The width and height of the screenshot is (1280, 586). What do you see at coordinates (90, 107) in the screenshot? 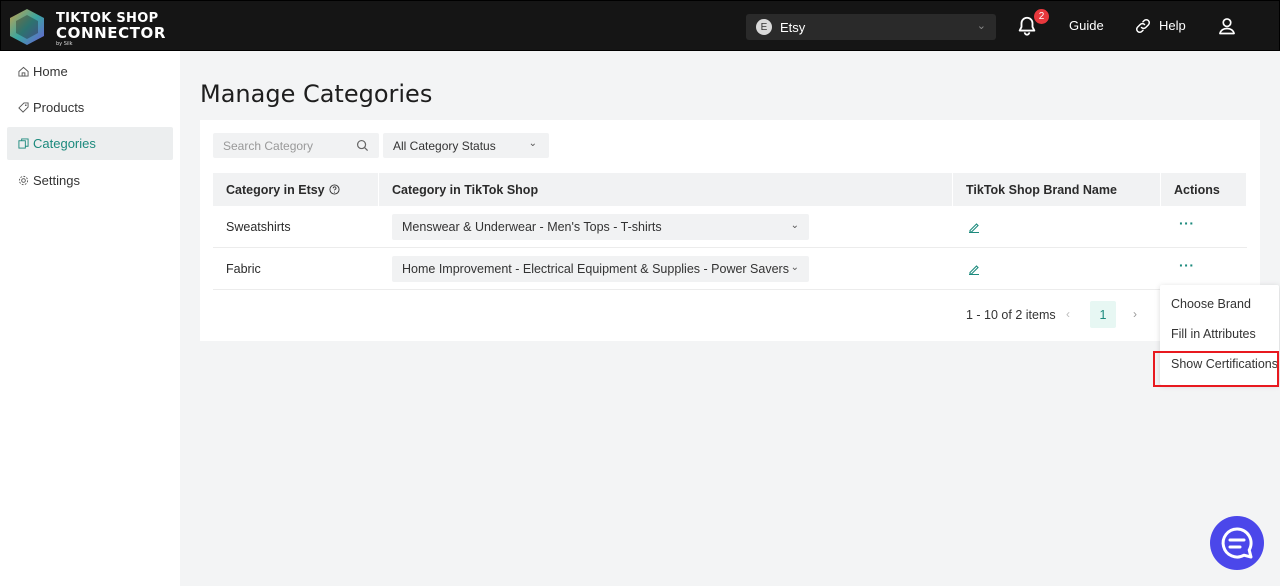
I see `sidebar-item-products: Products` at bounding box center [90, 107].